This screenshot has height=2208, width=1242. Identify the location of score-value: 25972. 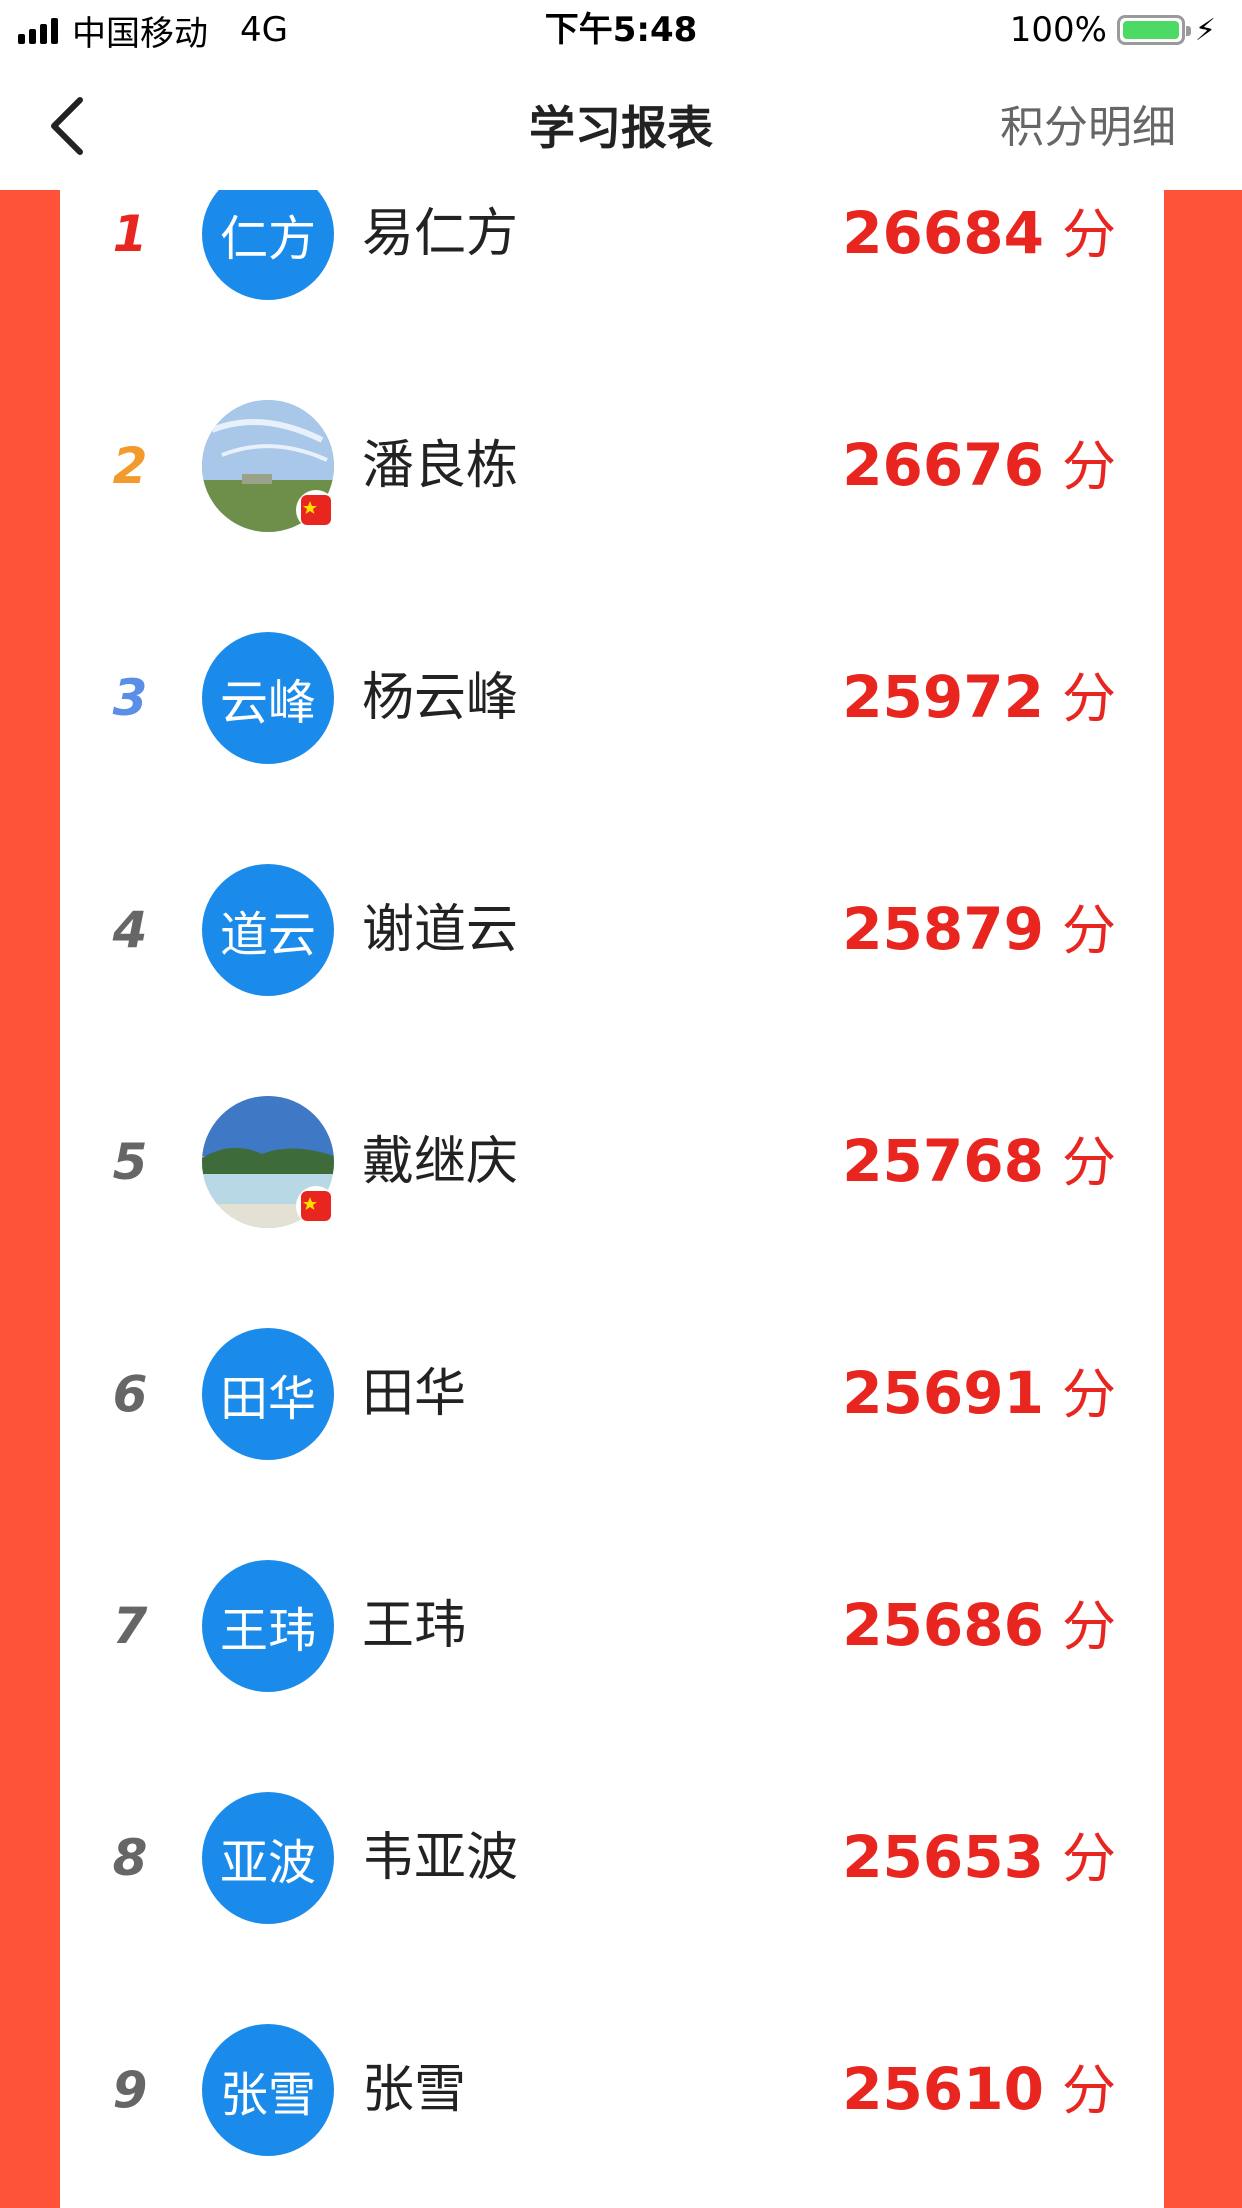
(943, 697).